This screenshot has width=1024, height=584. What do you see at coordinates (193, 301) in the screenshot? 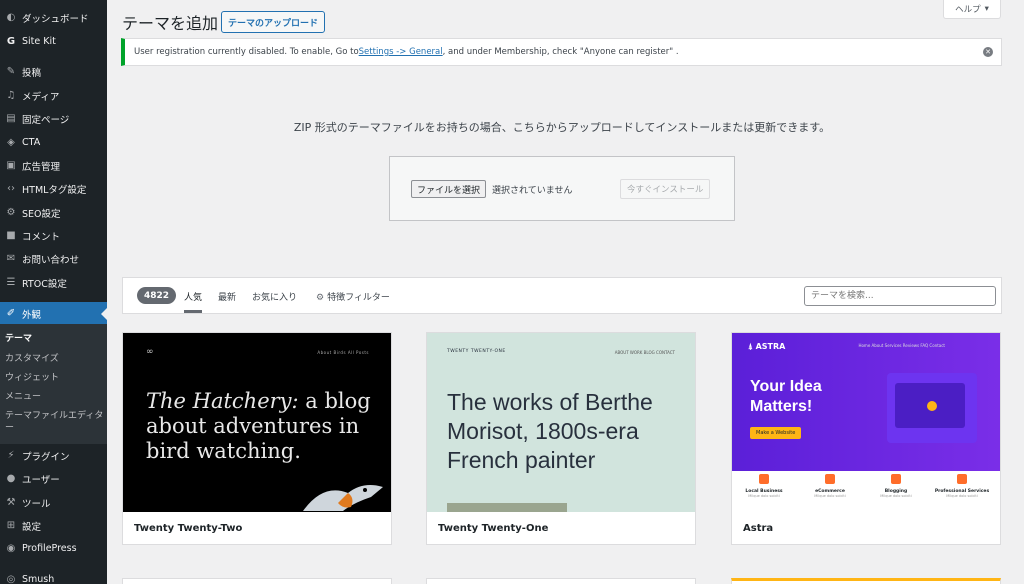
I see `tab-popular: 人気` at bounding box center [193, 301].